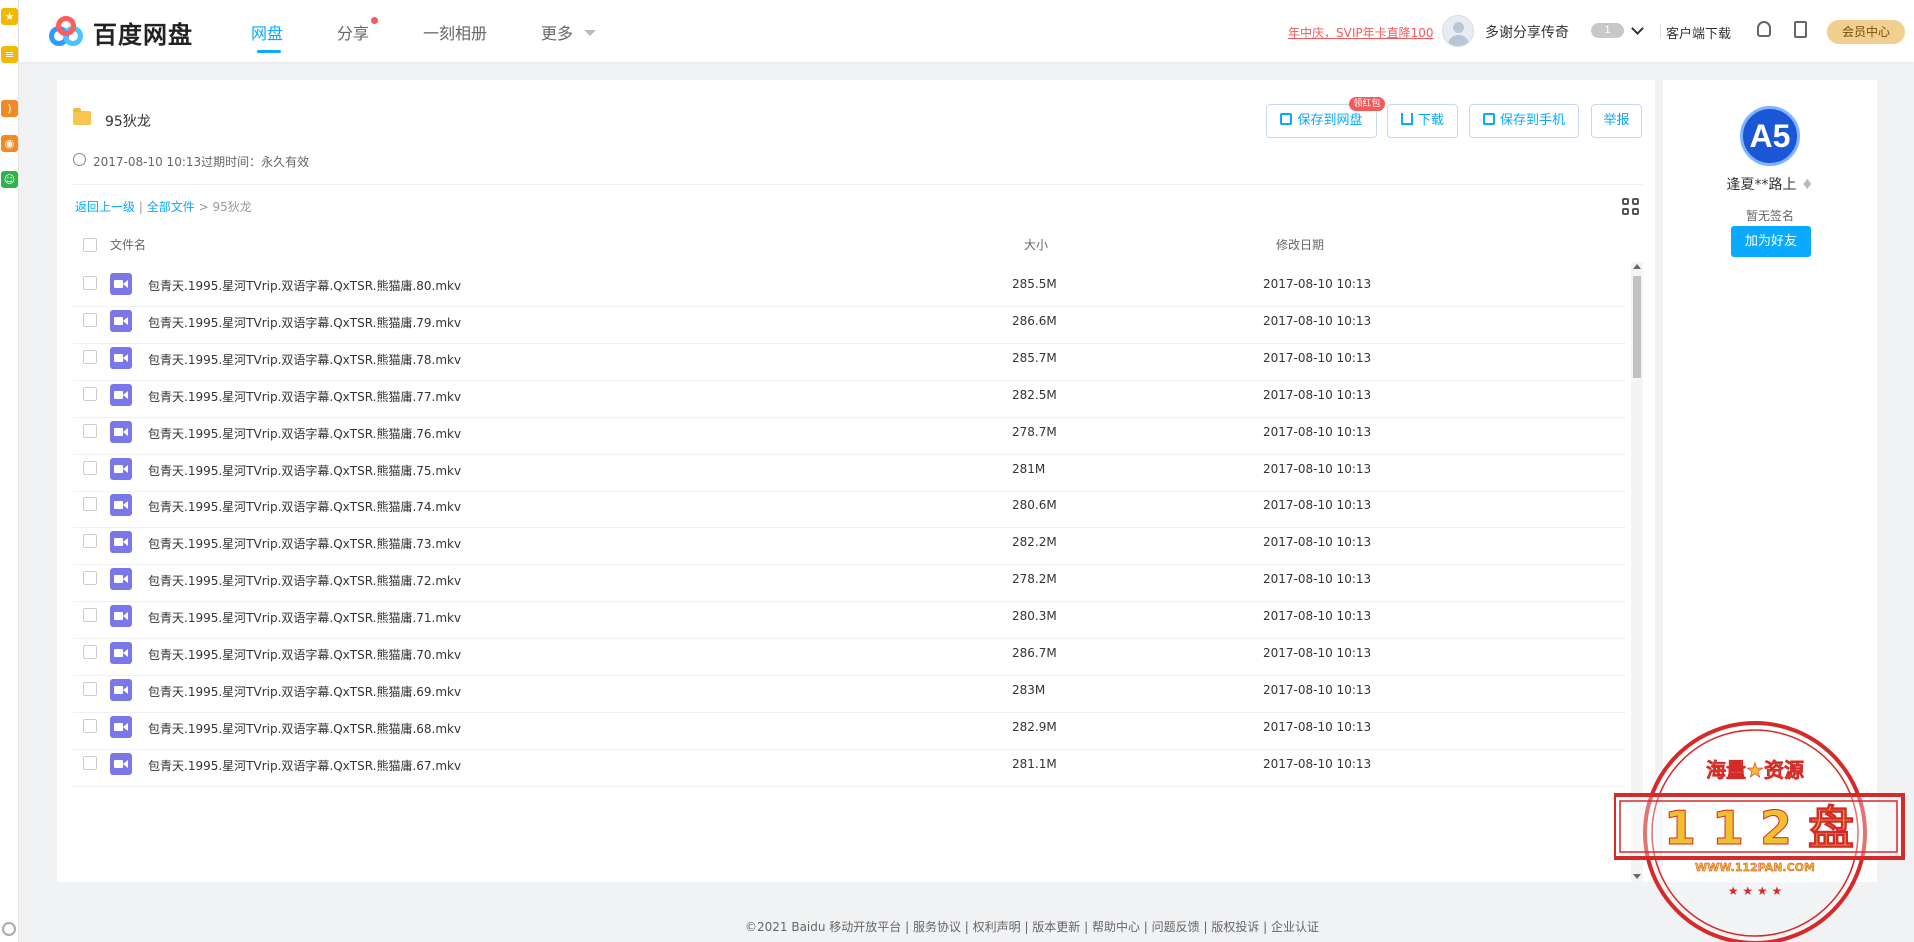 This screenshot has width=1914, height=942. I want to click on download-button: 下载, so click(1422, 121).